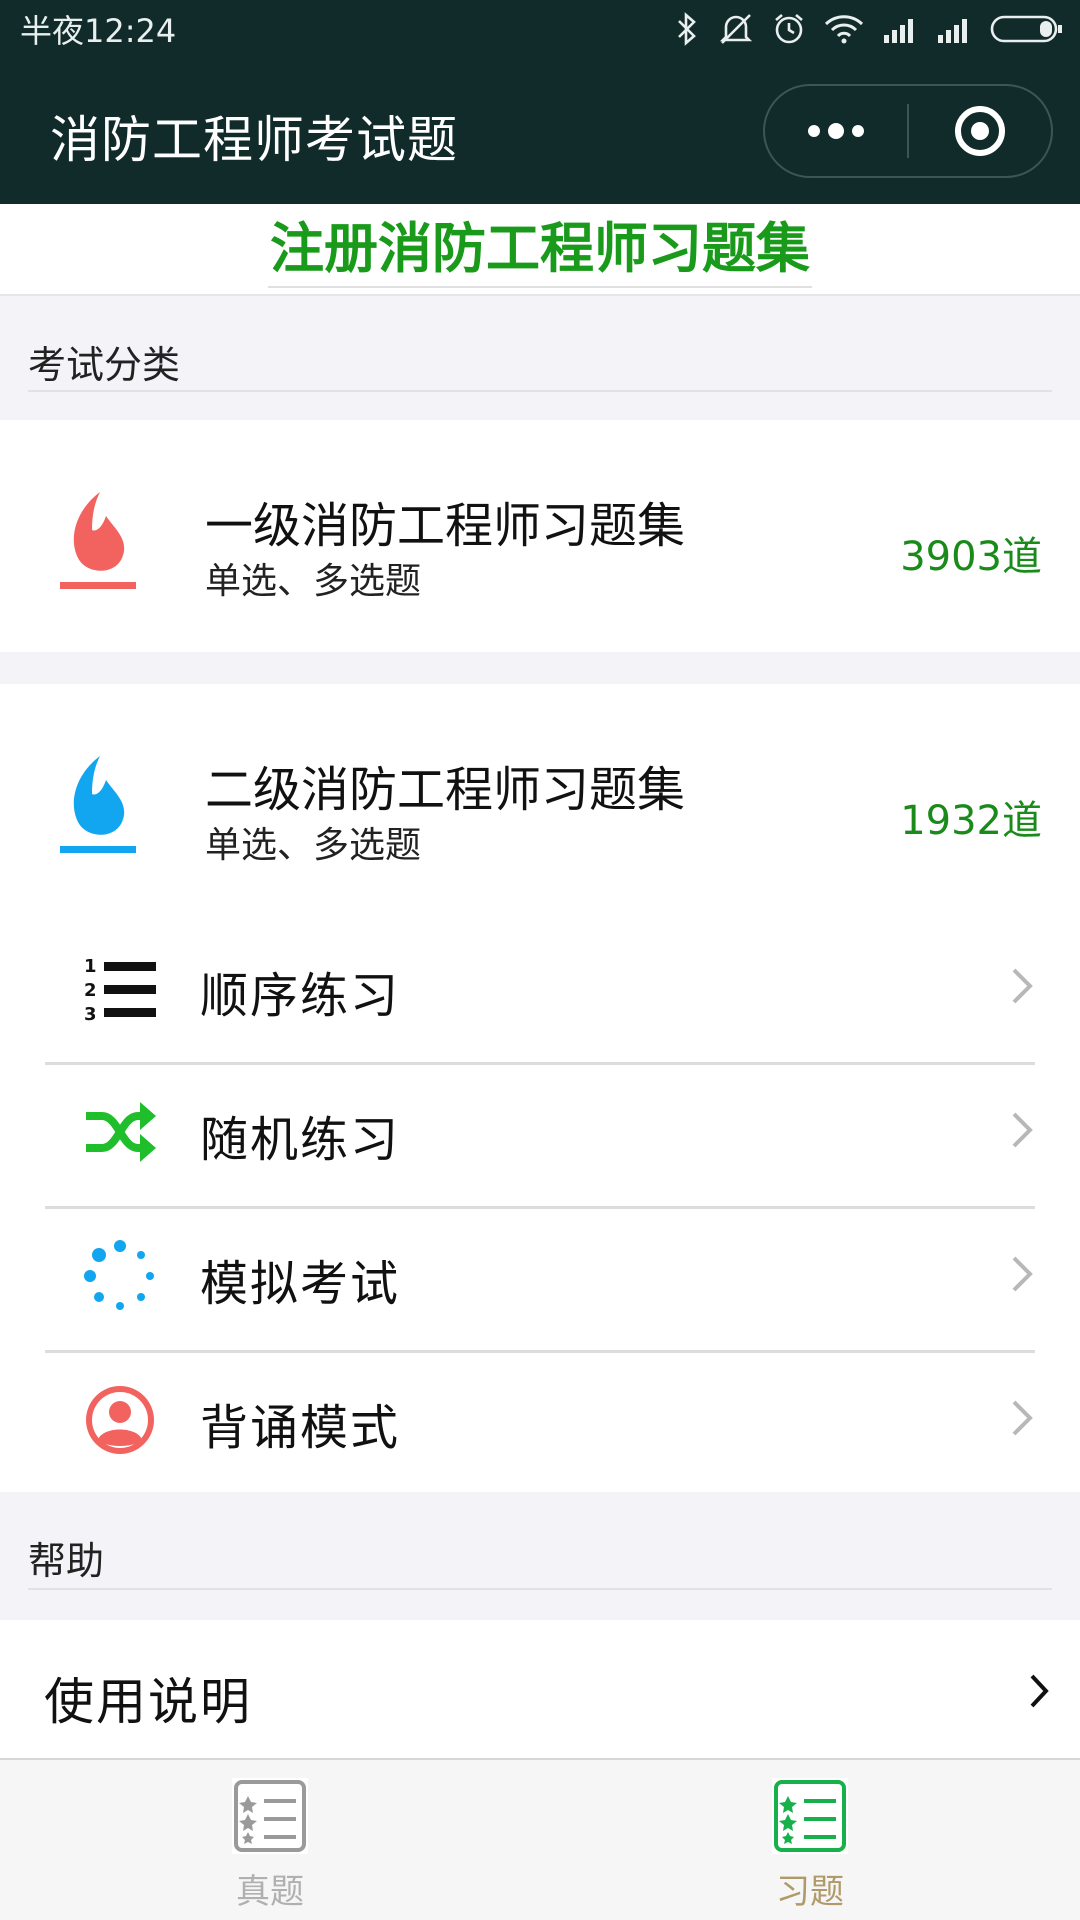 Image resolution: width=1080 pixels, height=1920 pixels. I want to click on question-count: 3903道, so click(971, 557).